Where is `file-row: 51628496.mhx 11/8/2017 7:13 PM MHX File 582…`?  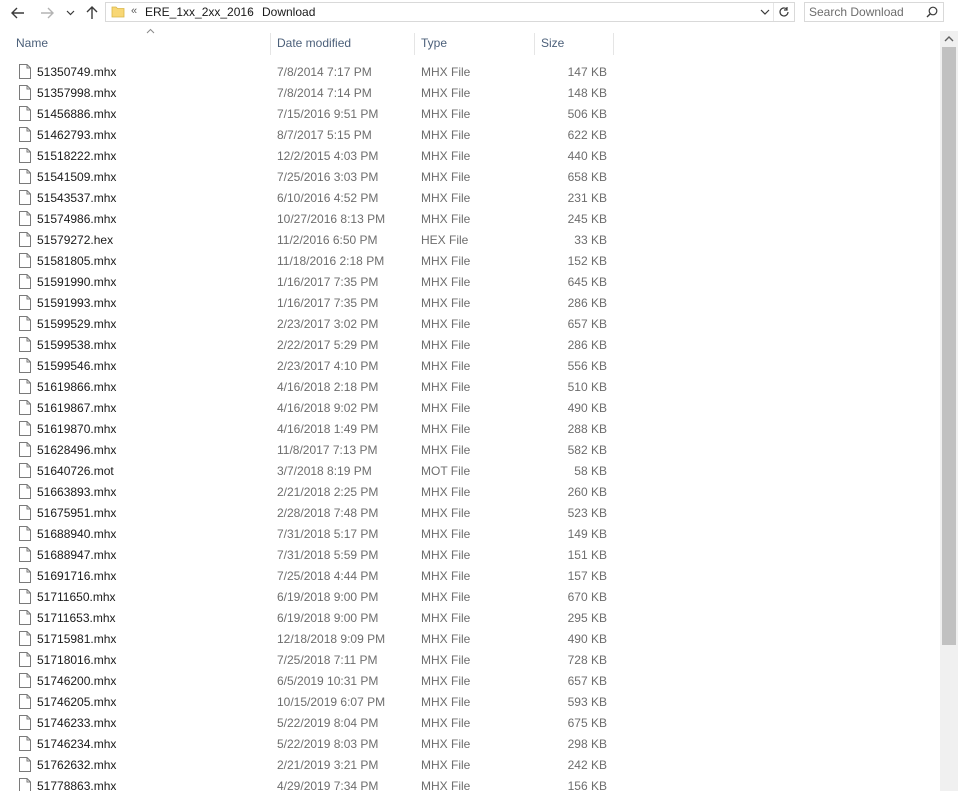 file-row: 51628496.mhx 11/8/2017 7:13 PM MHX File 582… is located at coordinates (470, 450).